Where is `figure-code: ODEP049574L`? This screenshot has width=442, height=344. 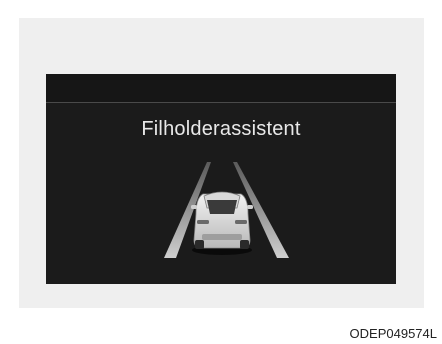
figure-code: ODEP049574L is located at coordinates (393, 333).